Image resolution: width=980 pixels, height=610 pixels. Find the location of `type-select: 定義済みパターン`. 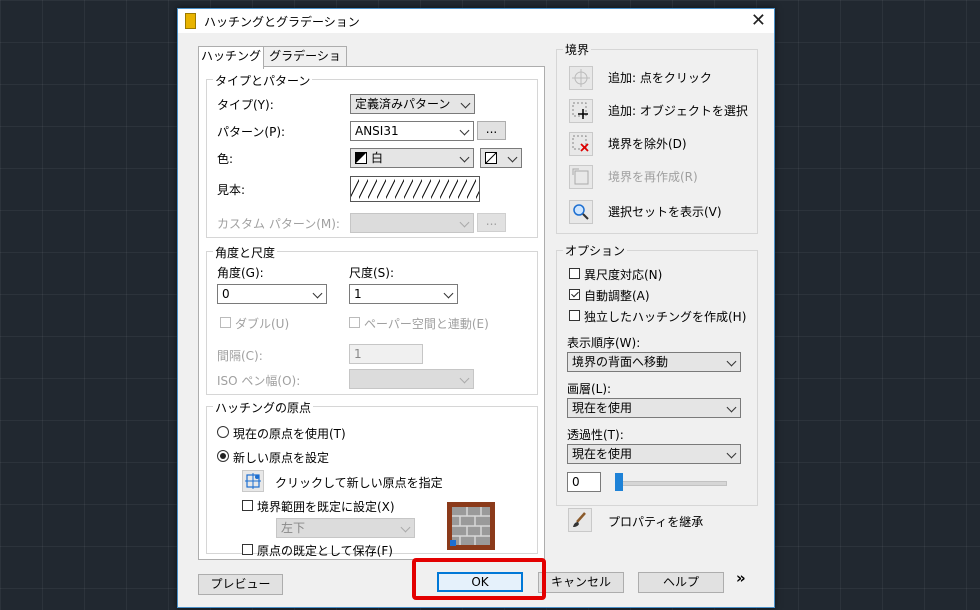

type-select: 定義済みパターン is located at coordinates (412, 104).